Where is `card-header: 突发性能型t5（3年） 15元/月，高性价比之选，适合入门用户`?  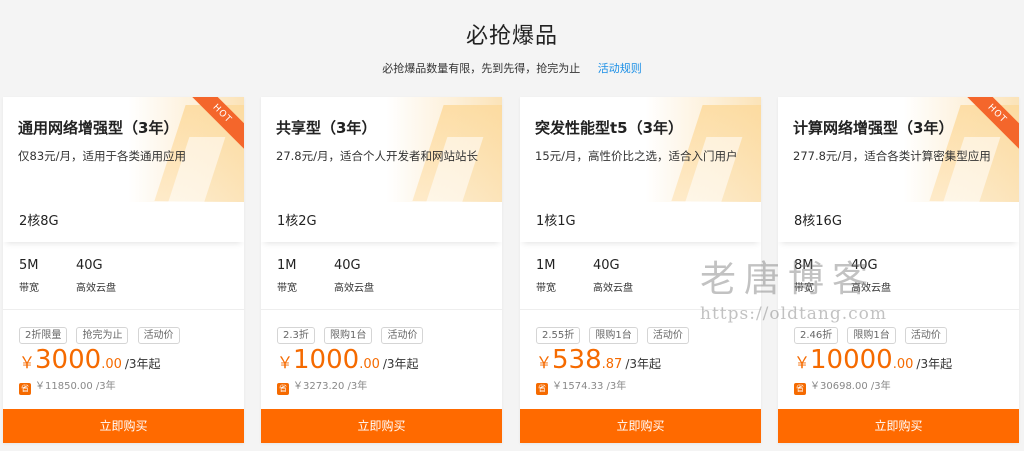
card-header: 突发性能型t5（3年） 15元/月，高性价比之选，适合入门用户 is located at coordinates (640, 149).